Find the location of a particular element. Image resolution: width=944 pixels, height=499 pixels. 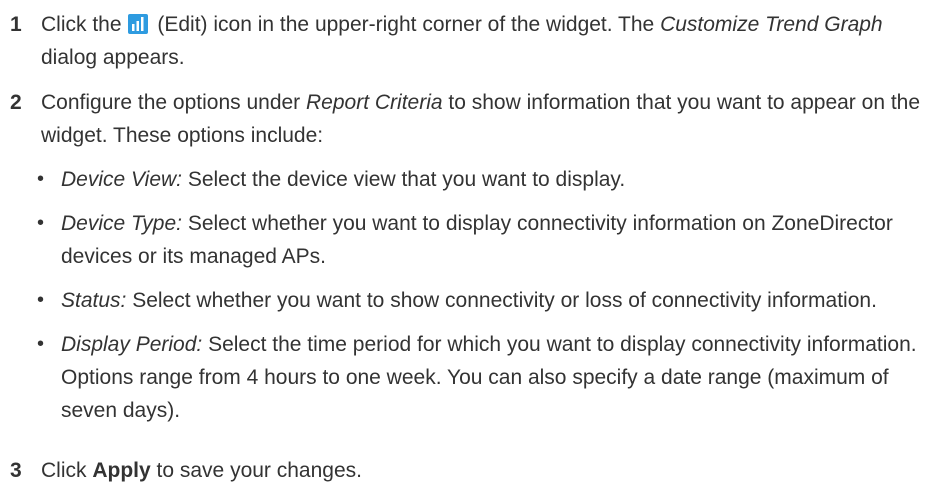

dialog-name: Customize Trend Graph is located at coordinates (771, 24).